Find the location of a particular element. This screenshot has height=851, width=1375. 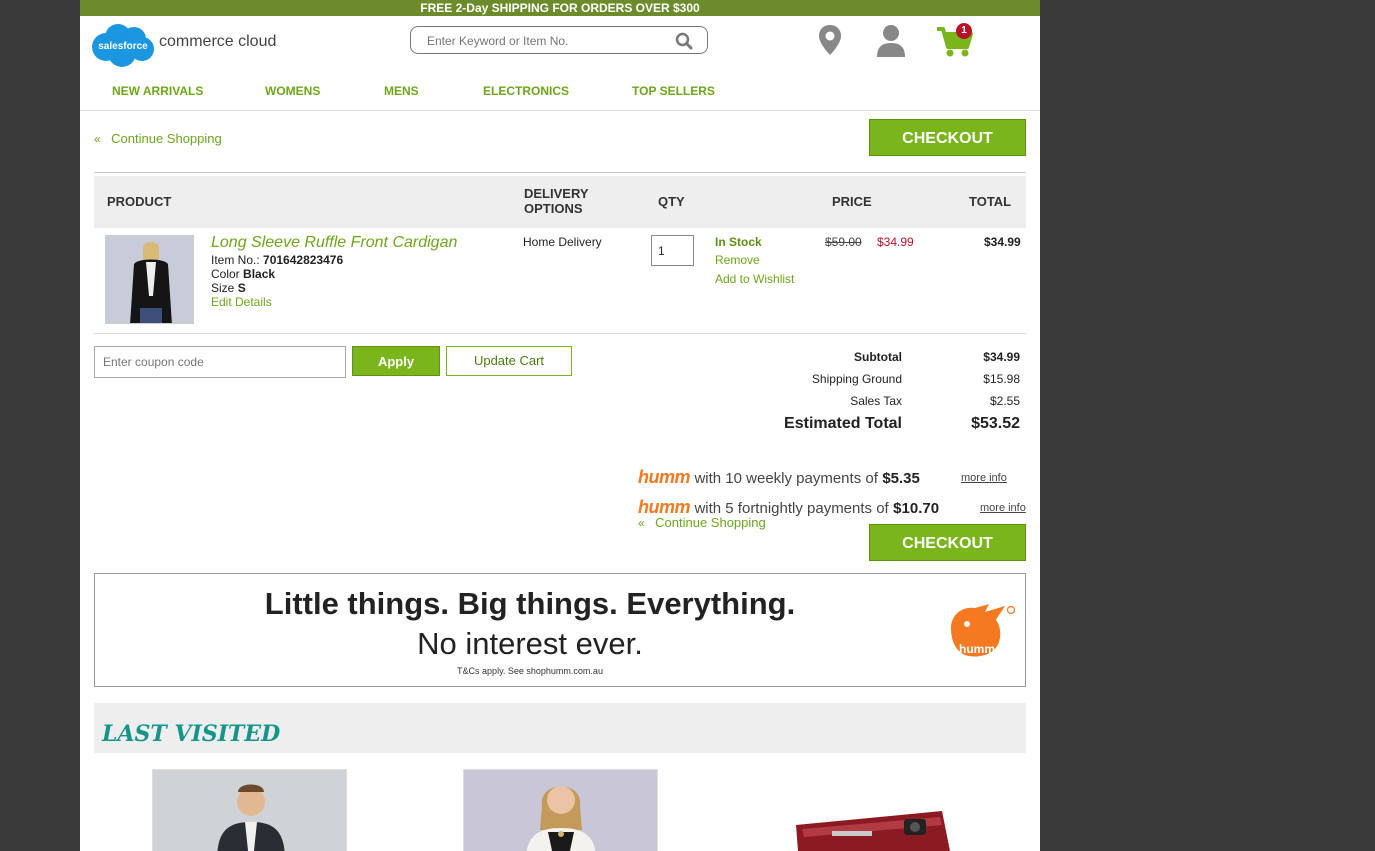

estimated-total-label: Estimated Total is located at coordinates (843, 423).